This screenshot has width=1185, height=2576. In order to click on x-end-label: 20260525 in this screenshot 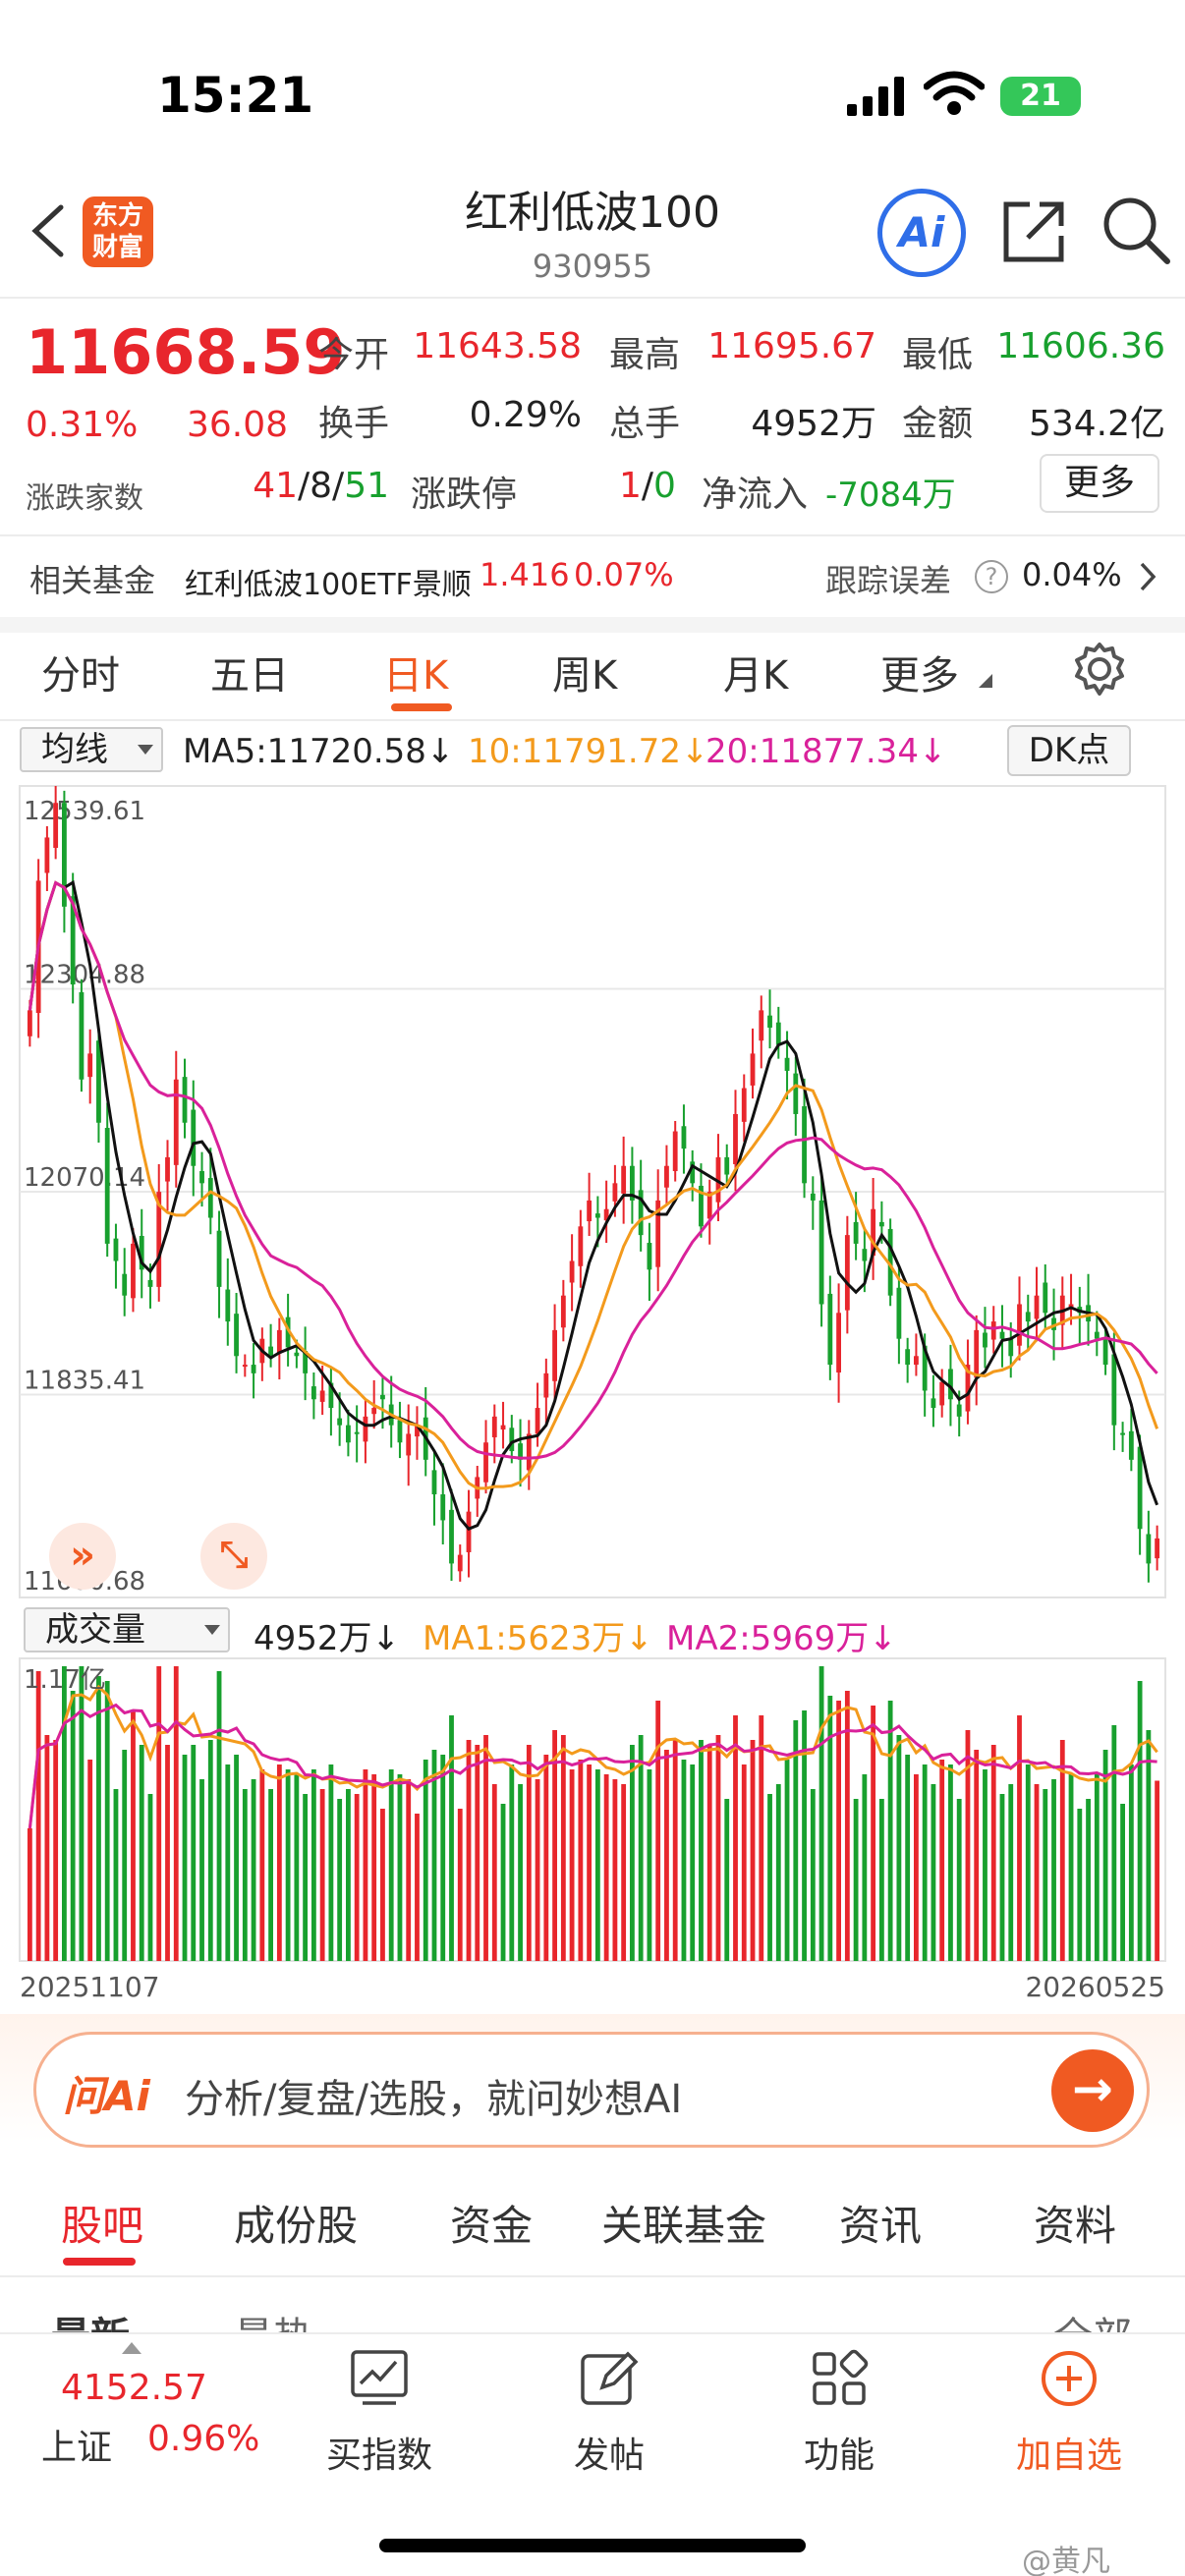, I will do `click(1095, 1987)`.